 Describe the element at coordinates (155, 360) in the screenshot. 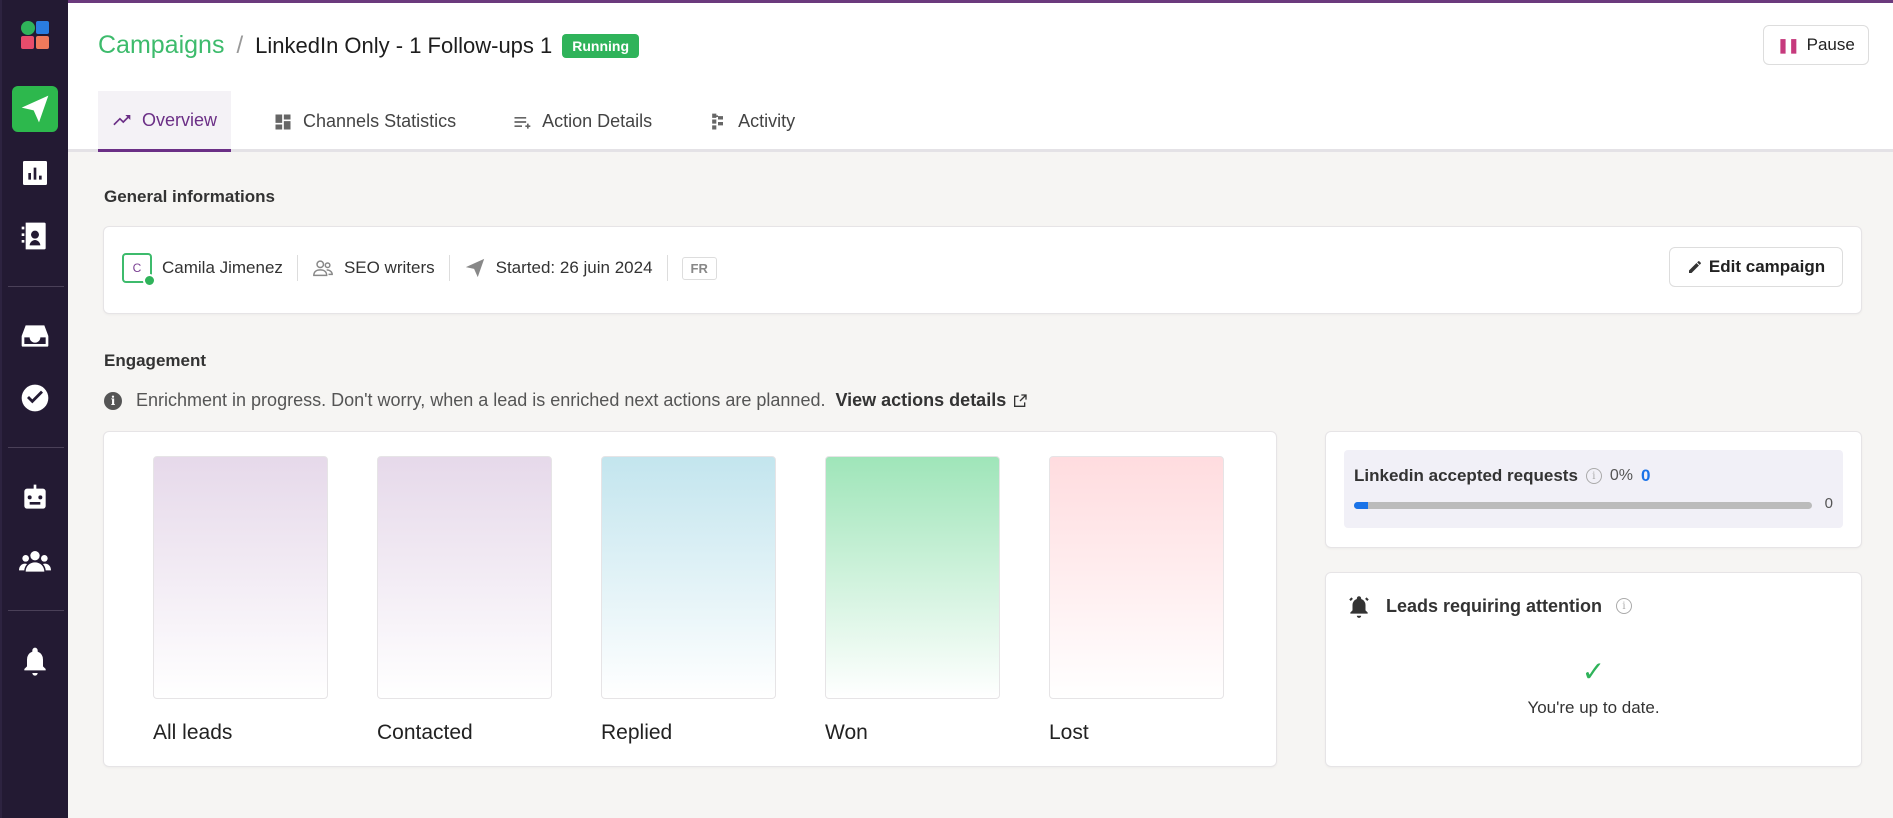

I see `engagement-heading: Engagement` at that location.